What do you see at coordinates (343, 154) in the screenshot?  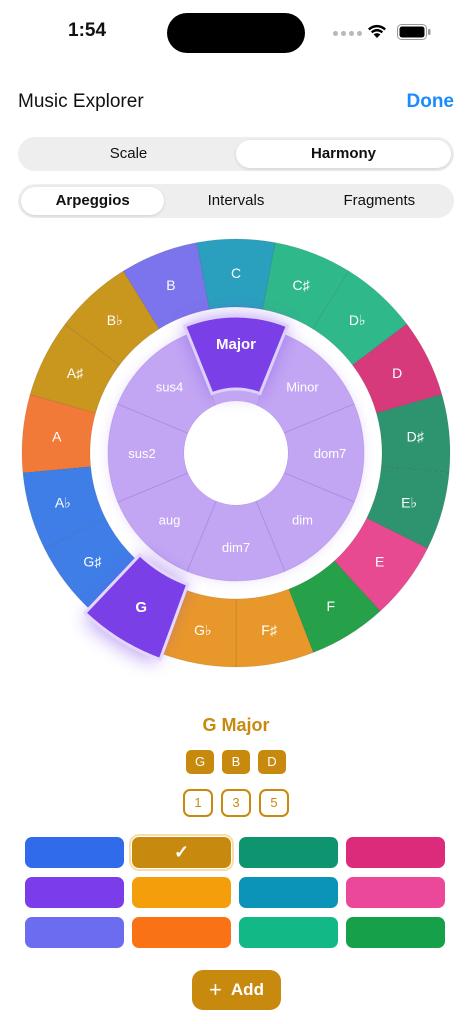 I see `tab-harmony: Harmony` at bounding box center [343, 154].